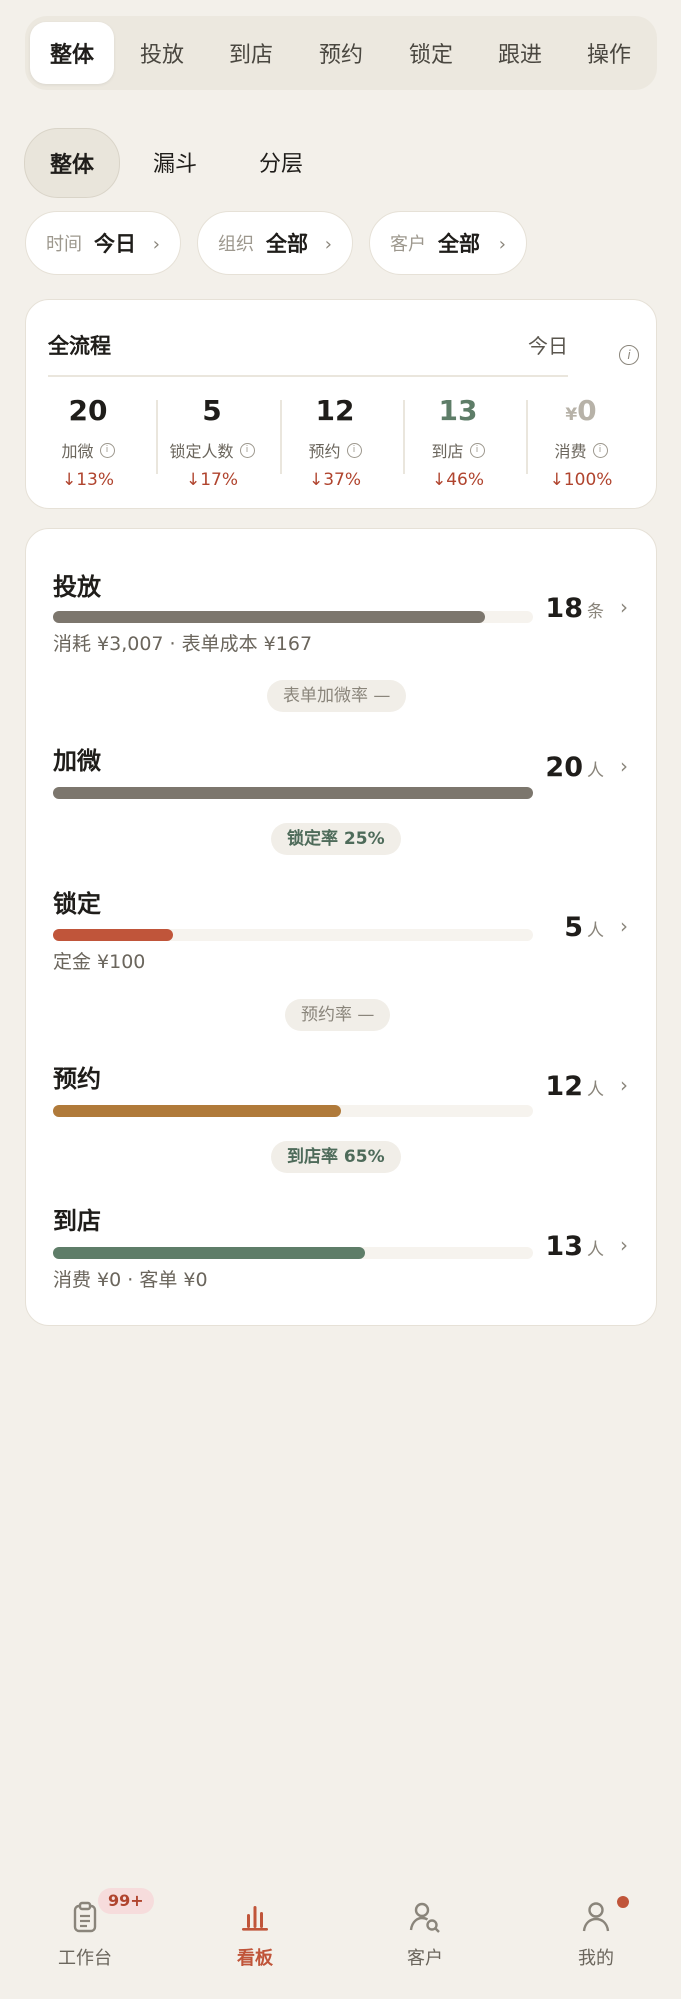 Image resolution: width=681 pixels, height=1999 pixels. I want to click on metric-spend: ¥0 消费 i ↓100%, so click(581, 441).